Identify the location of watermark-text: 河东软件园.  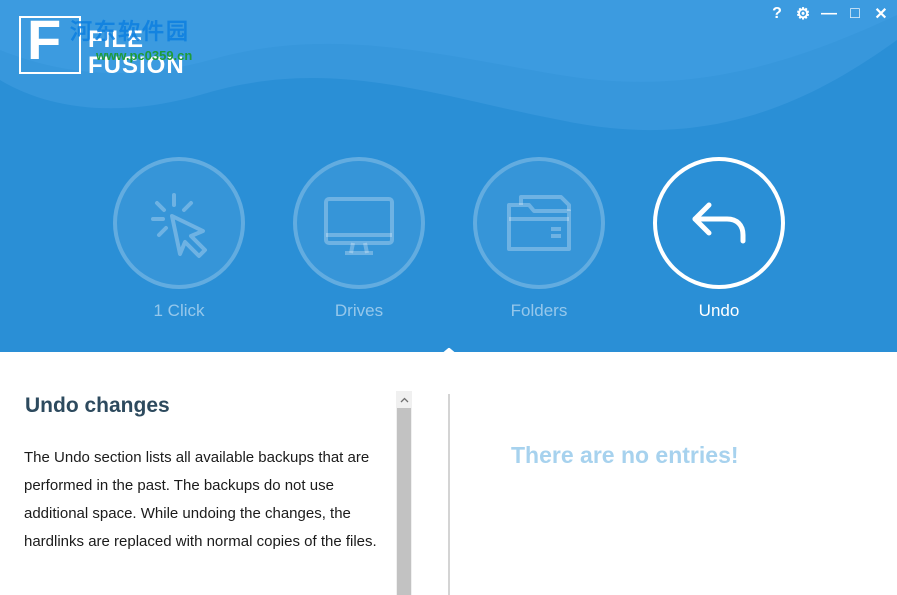
(130, 31).